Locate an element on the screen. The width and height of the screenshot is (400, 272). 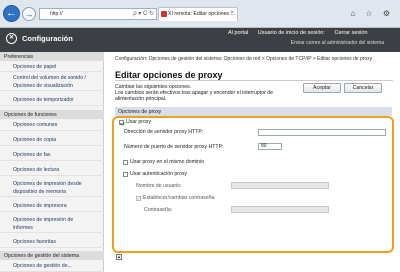
cancel-button: Cancelar is located at coordinates (363, 88).